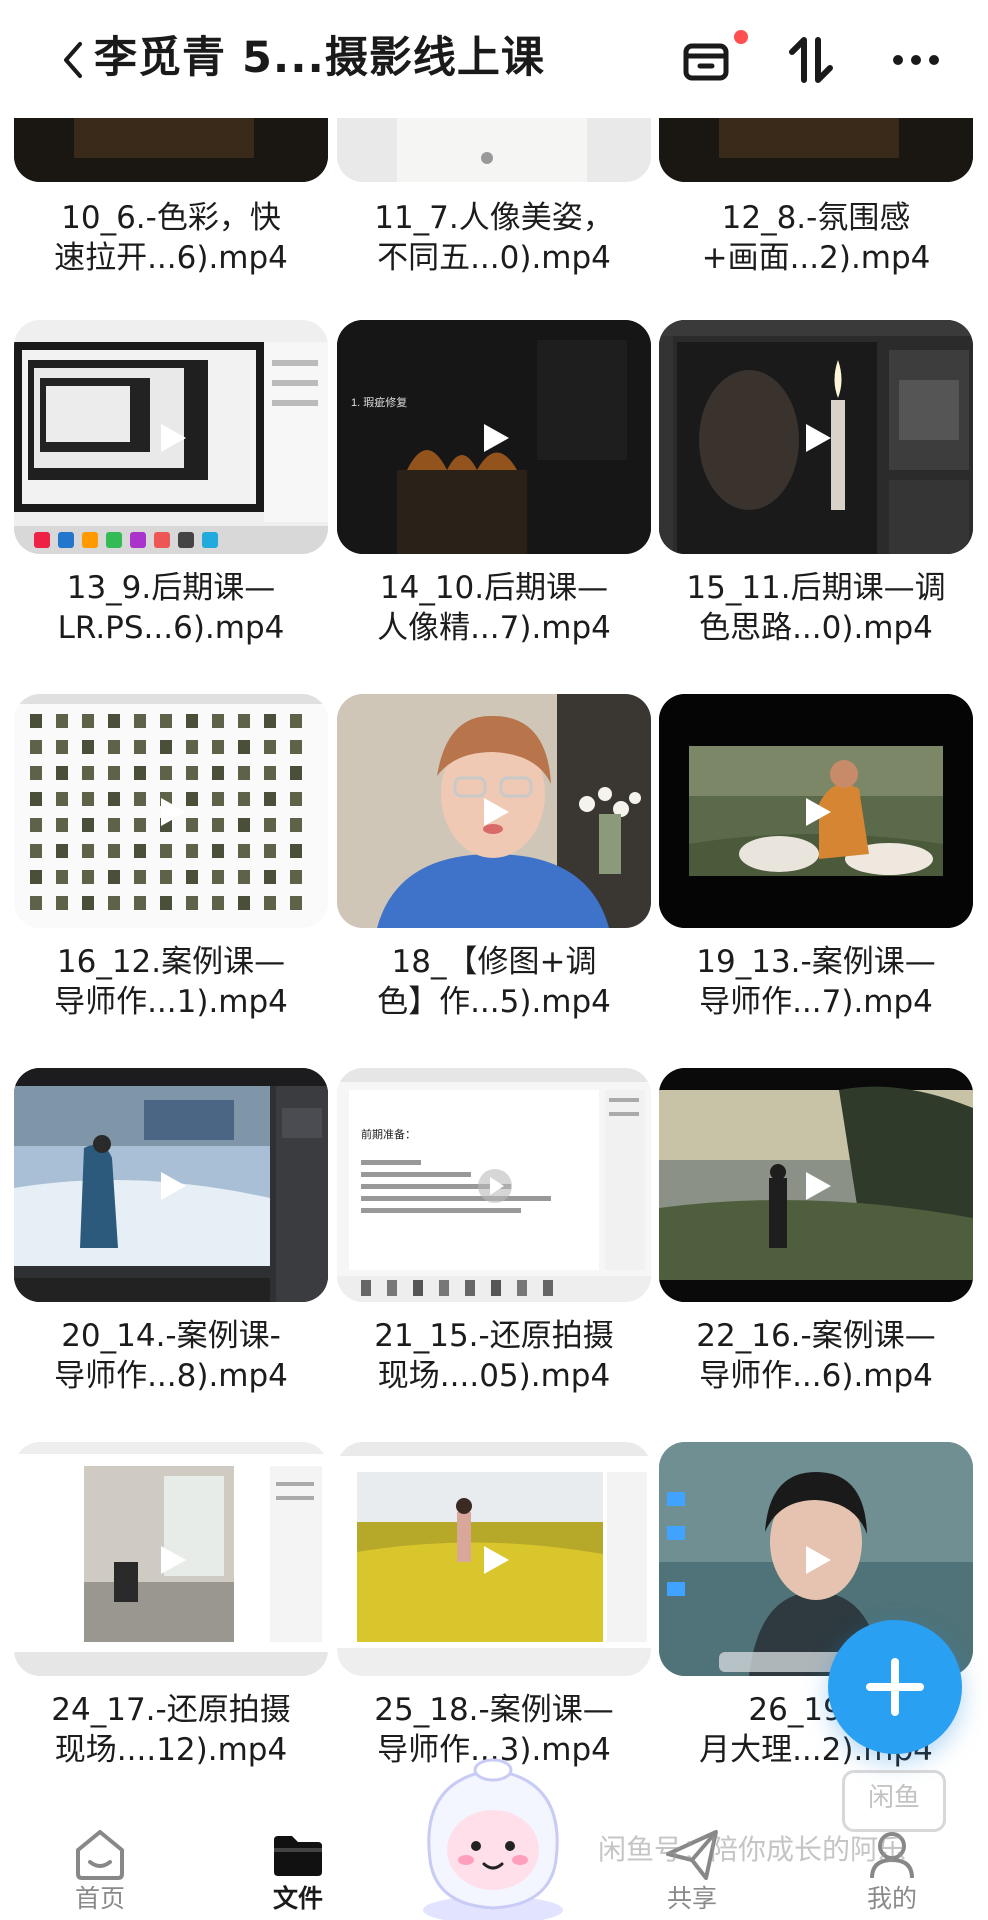  Describe the element at coordinates (298, 1854) in the screenshot. I see `folder-icon` at that location.